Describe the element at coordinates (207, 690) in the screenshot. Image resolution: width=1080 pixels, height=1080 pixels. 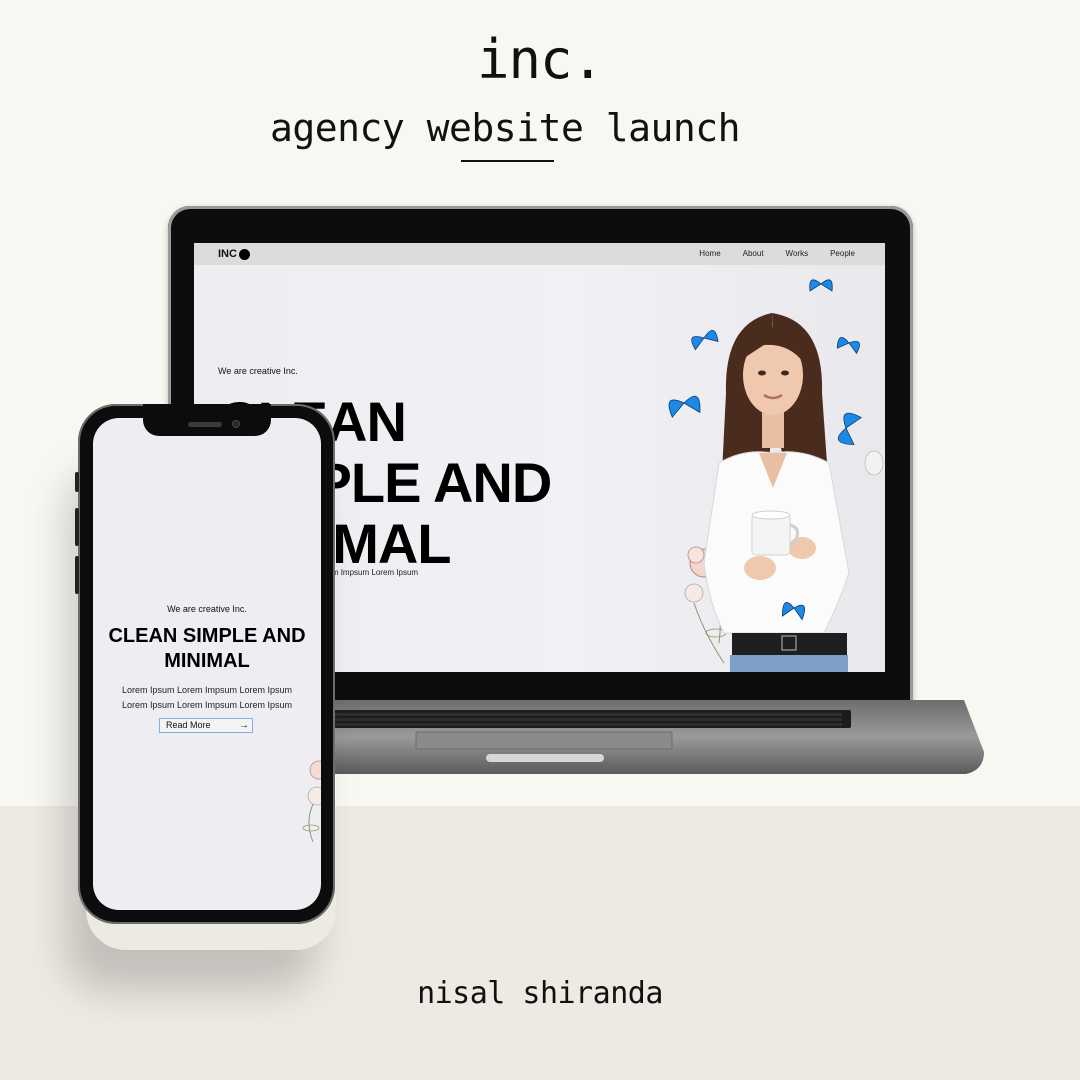
I see `mobile-body-line1: Lorem Ipsum Lorem Impsum Lorem Ipsum` at that location.